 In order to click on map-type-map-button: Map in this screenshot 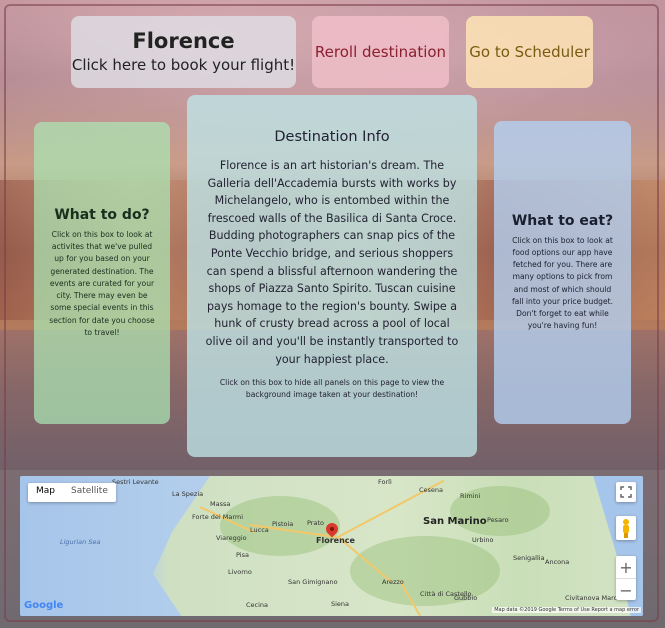, I will do `click(45, 492)`.